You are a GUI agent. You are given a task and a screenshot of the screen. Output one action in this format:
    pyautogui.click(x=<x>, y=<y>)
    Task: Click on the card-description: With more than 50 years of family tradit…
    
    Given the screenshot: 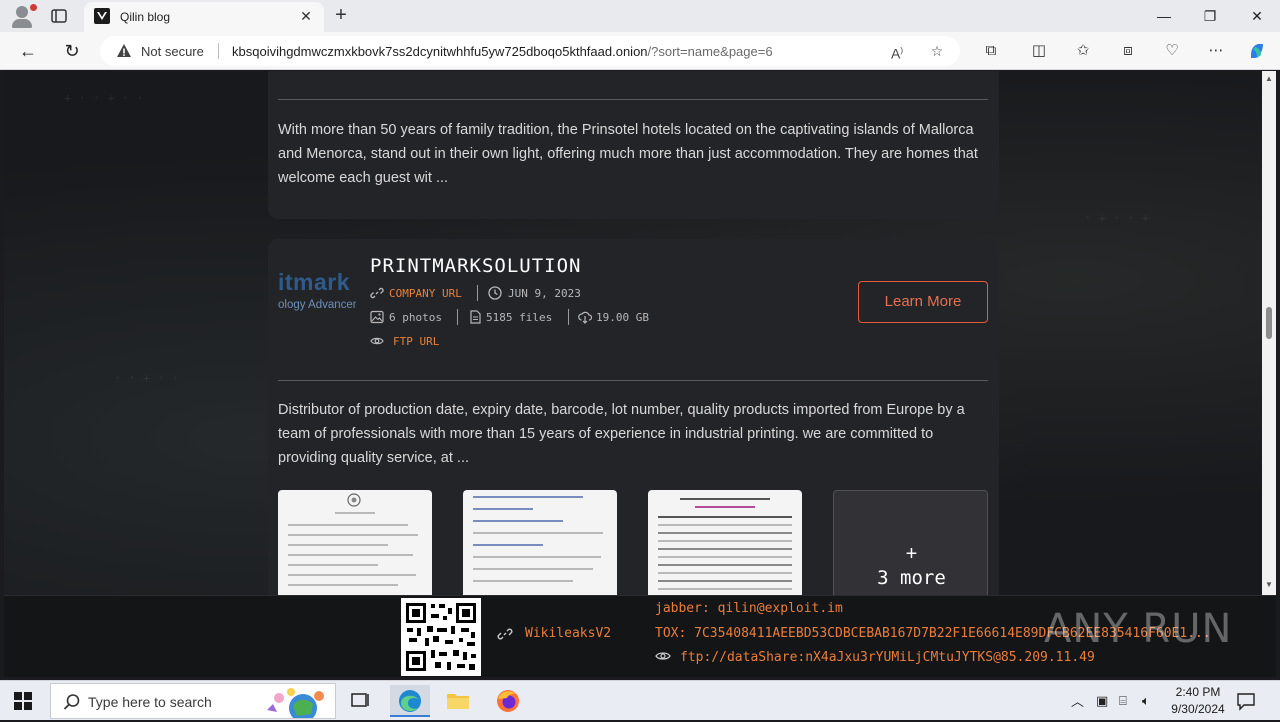 What is the action you would take?
    pyautogui.click(x=628, y=154)
    